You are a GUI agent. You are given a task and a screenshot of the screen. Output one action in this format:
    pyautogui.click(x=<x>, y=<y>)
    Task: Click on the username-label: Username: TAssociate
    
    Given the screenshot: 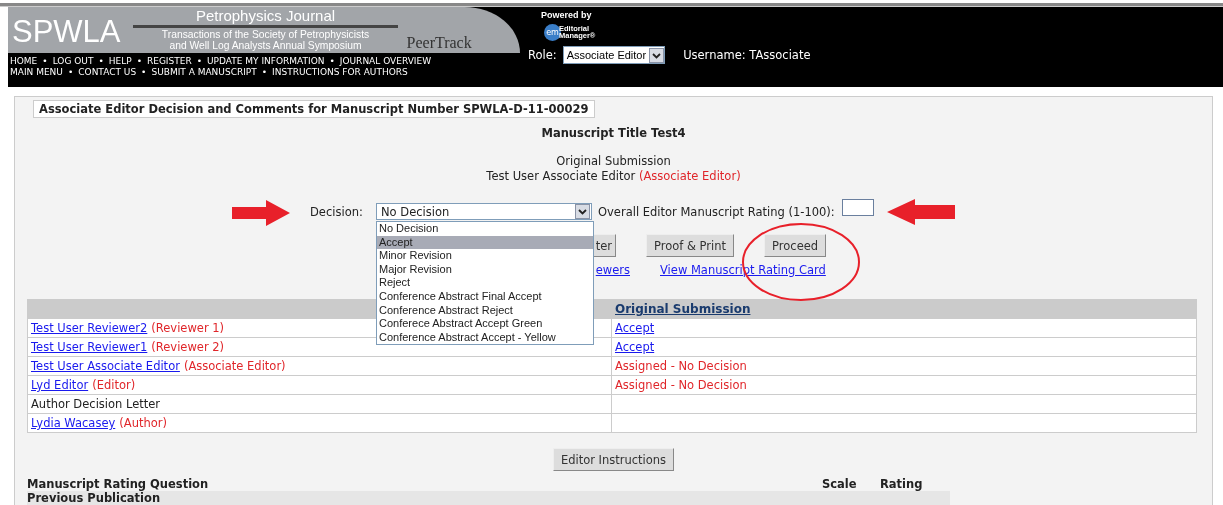 What is the action you would take?
    pyautogui.click(x=747, y=55)
    